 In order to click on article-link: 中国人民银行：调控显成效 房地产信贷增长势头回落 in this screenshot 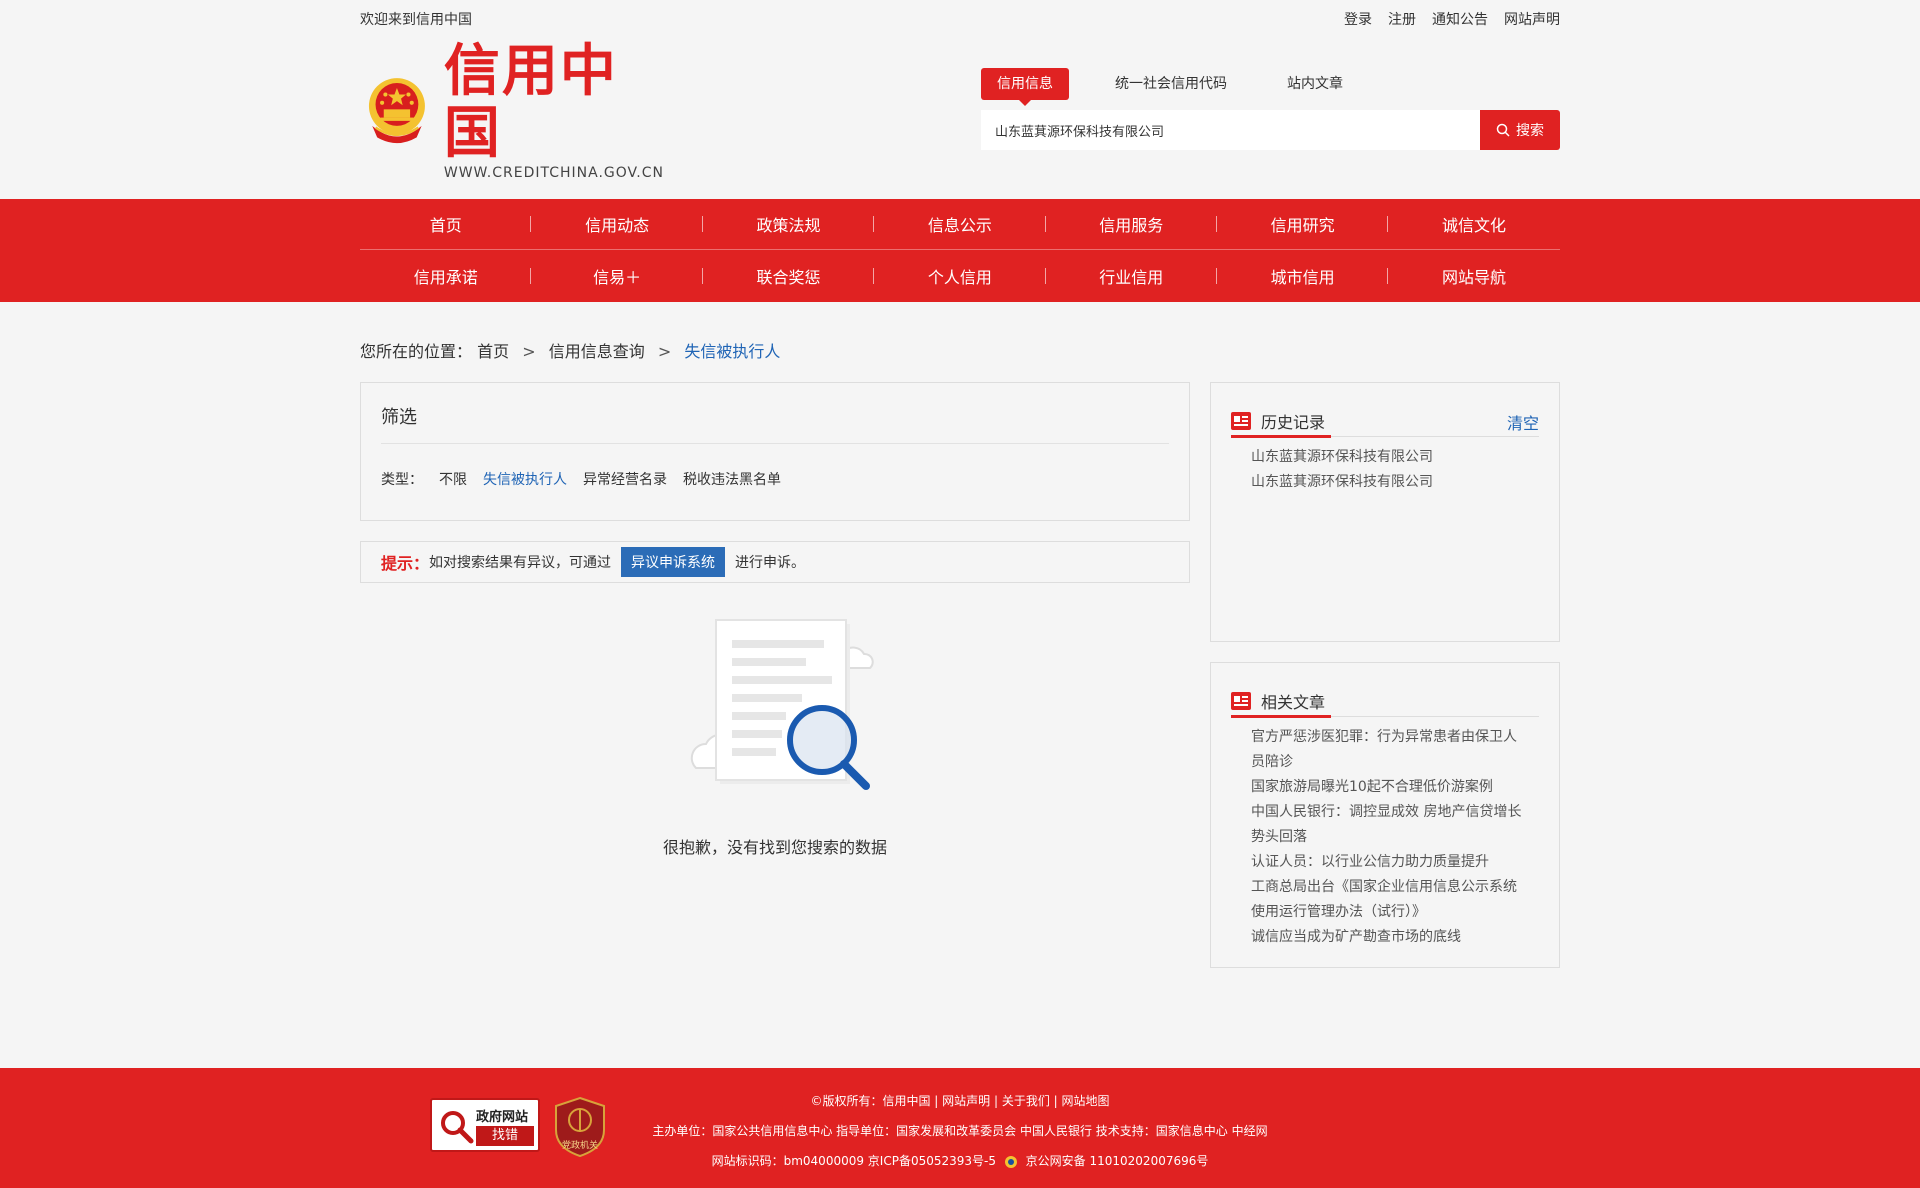, I will do `click(1390, 825)`.